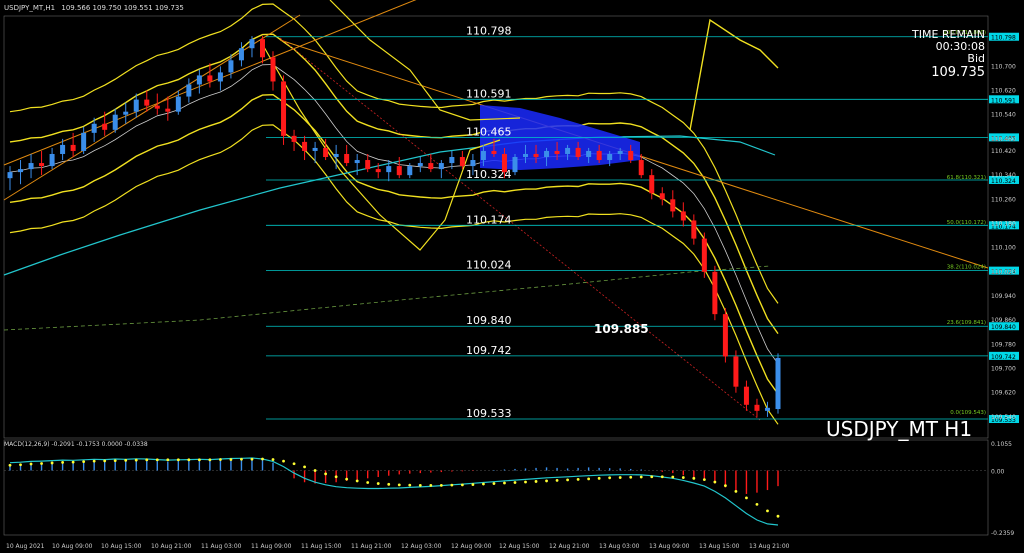 This screenshot has height=553, width=1024. What do you see at coordinates (121, 546) in the screenshot?
I see `time-axis-tick: 10 Aug 15:00` at bounding box center [121, 546].